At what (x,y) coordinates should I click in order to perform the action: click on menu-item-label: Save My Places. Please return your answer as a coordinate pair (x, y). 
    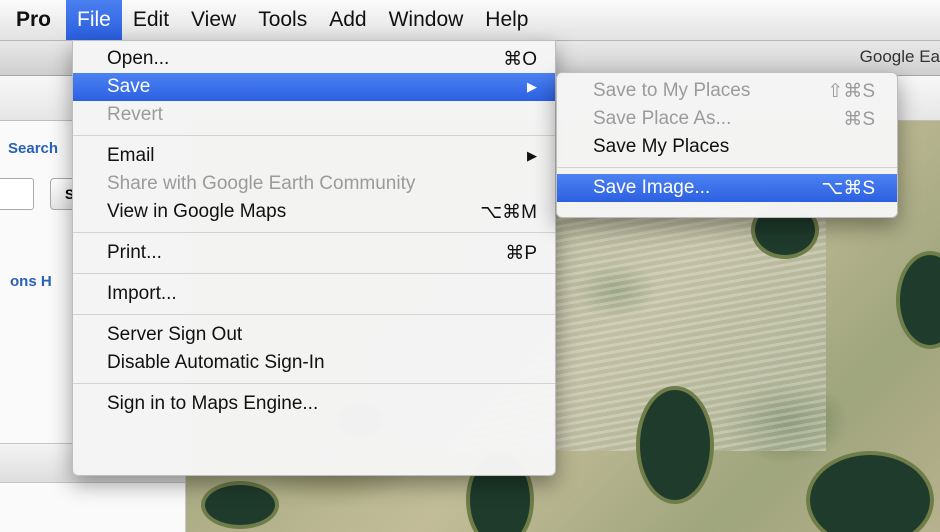
    Looking at the image, I should click on (661, 146).